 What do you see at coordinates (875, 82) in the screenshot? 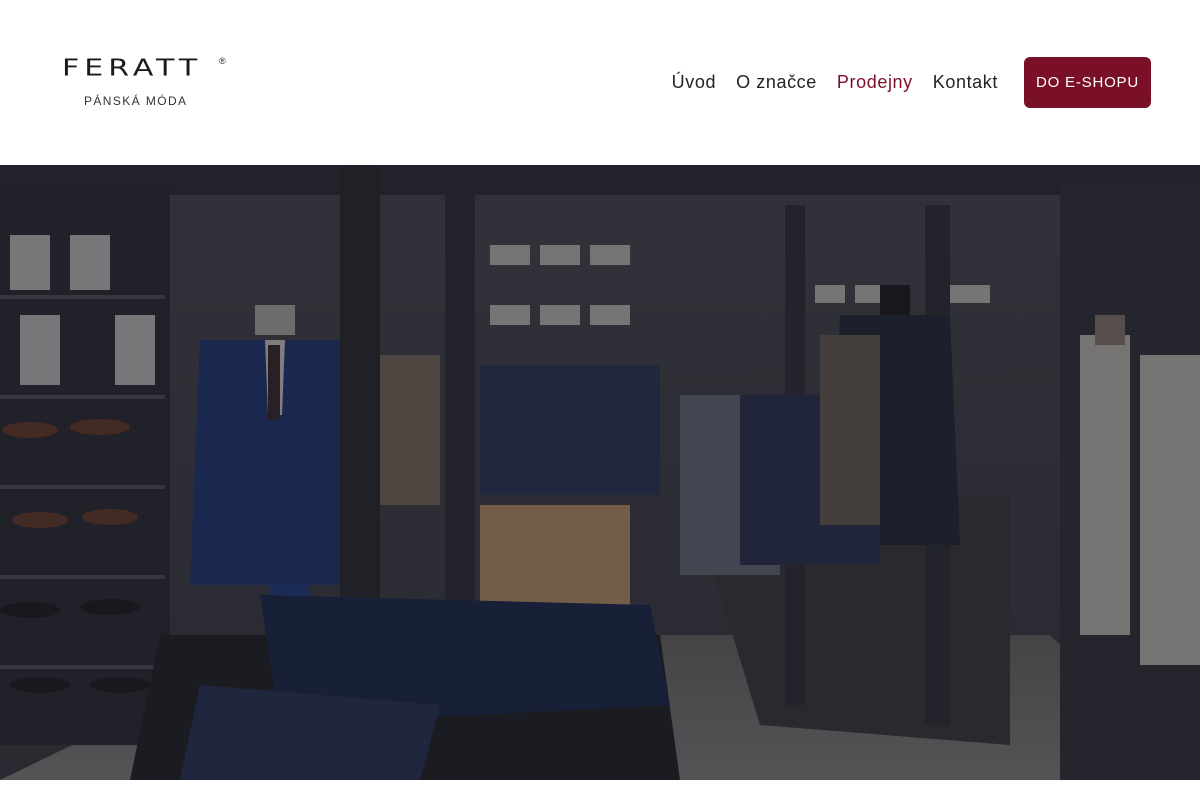
I see `nav-item-prodejny: Prodejny` at bounding box center [875, 82].